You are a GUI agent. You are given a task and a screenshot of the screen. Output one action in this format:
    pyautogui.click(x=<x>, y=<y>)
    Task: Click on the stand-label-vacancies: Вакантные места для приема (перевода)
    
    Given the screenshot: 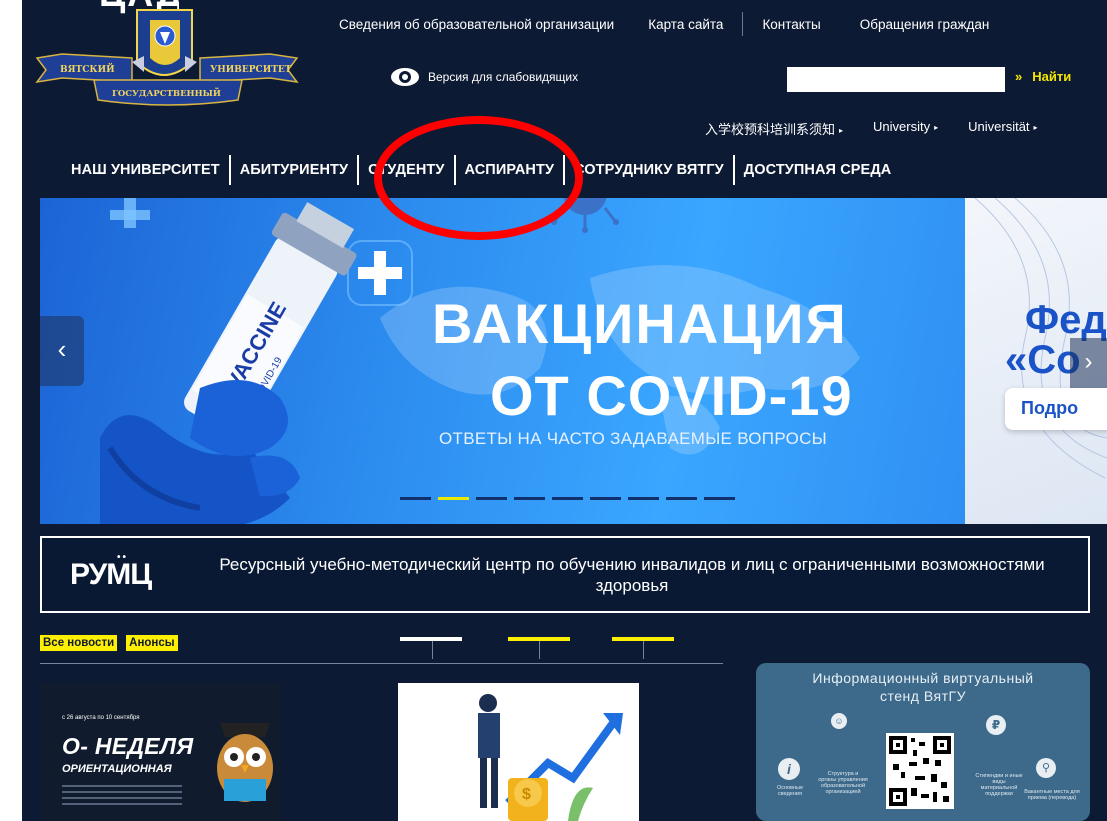 What is the action you would take?
    pyautogui.click(x=1052, y=795)
    